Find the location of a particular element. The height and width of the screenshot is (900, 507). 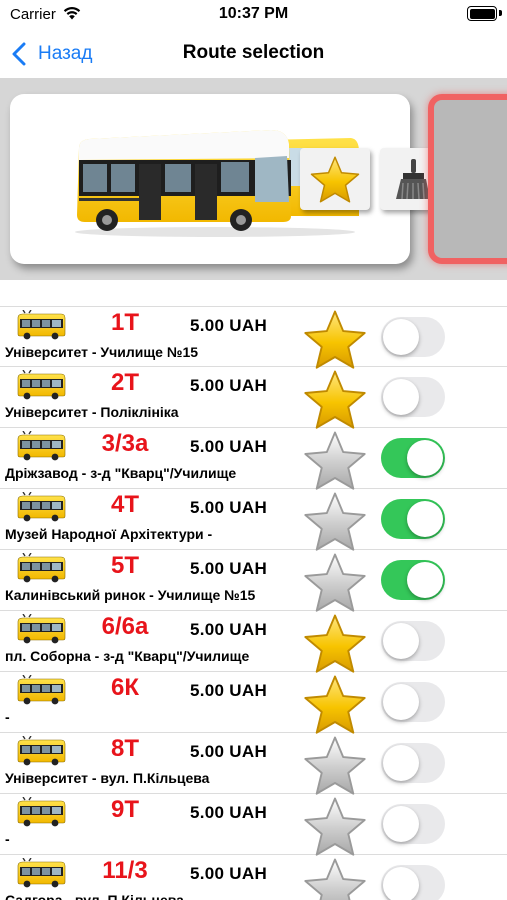

back-button: Назад is located at coordinates (52, 54).